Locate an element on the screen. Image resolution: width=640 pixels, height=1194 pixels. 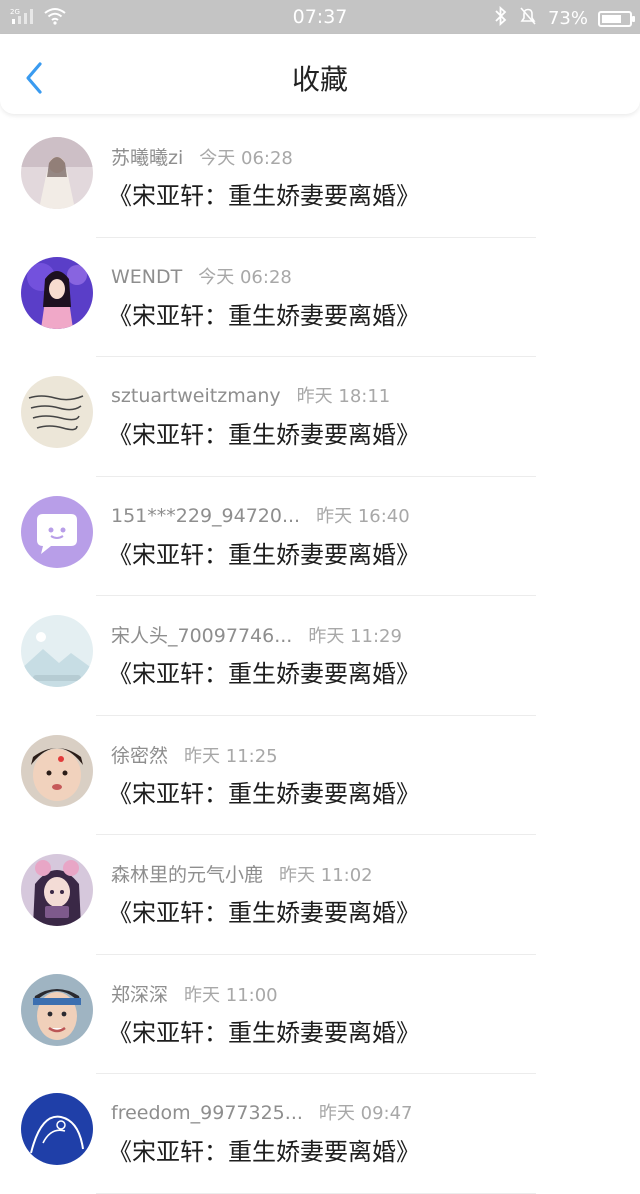
user-name: 森林里的元气小鹿 is located at coordinates (187, 875).